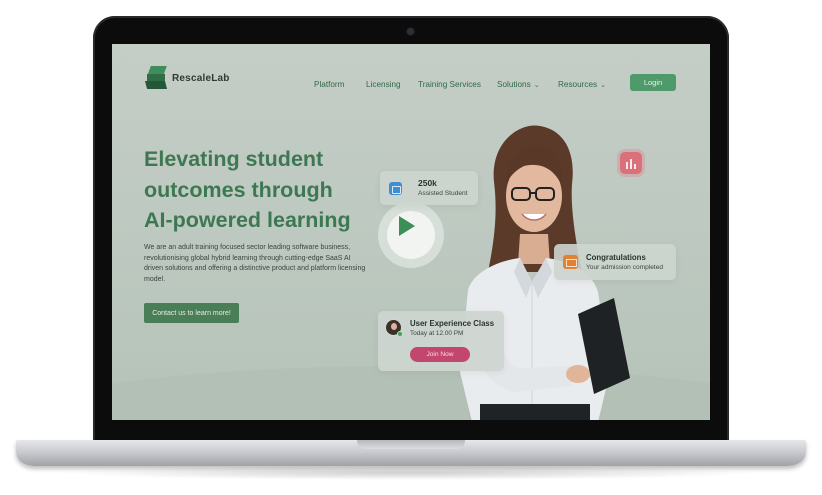 The width and height of the screenshot is (822, 495). I want to click on login-button: Login, so click(653, 82).